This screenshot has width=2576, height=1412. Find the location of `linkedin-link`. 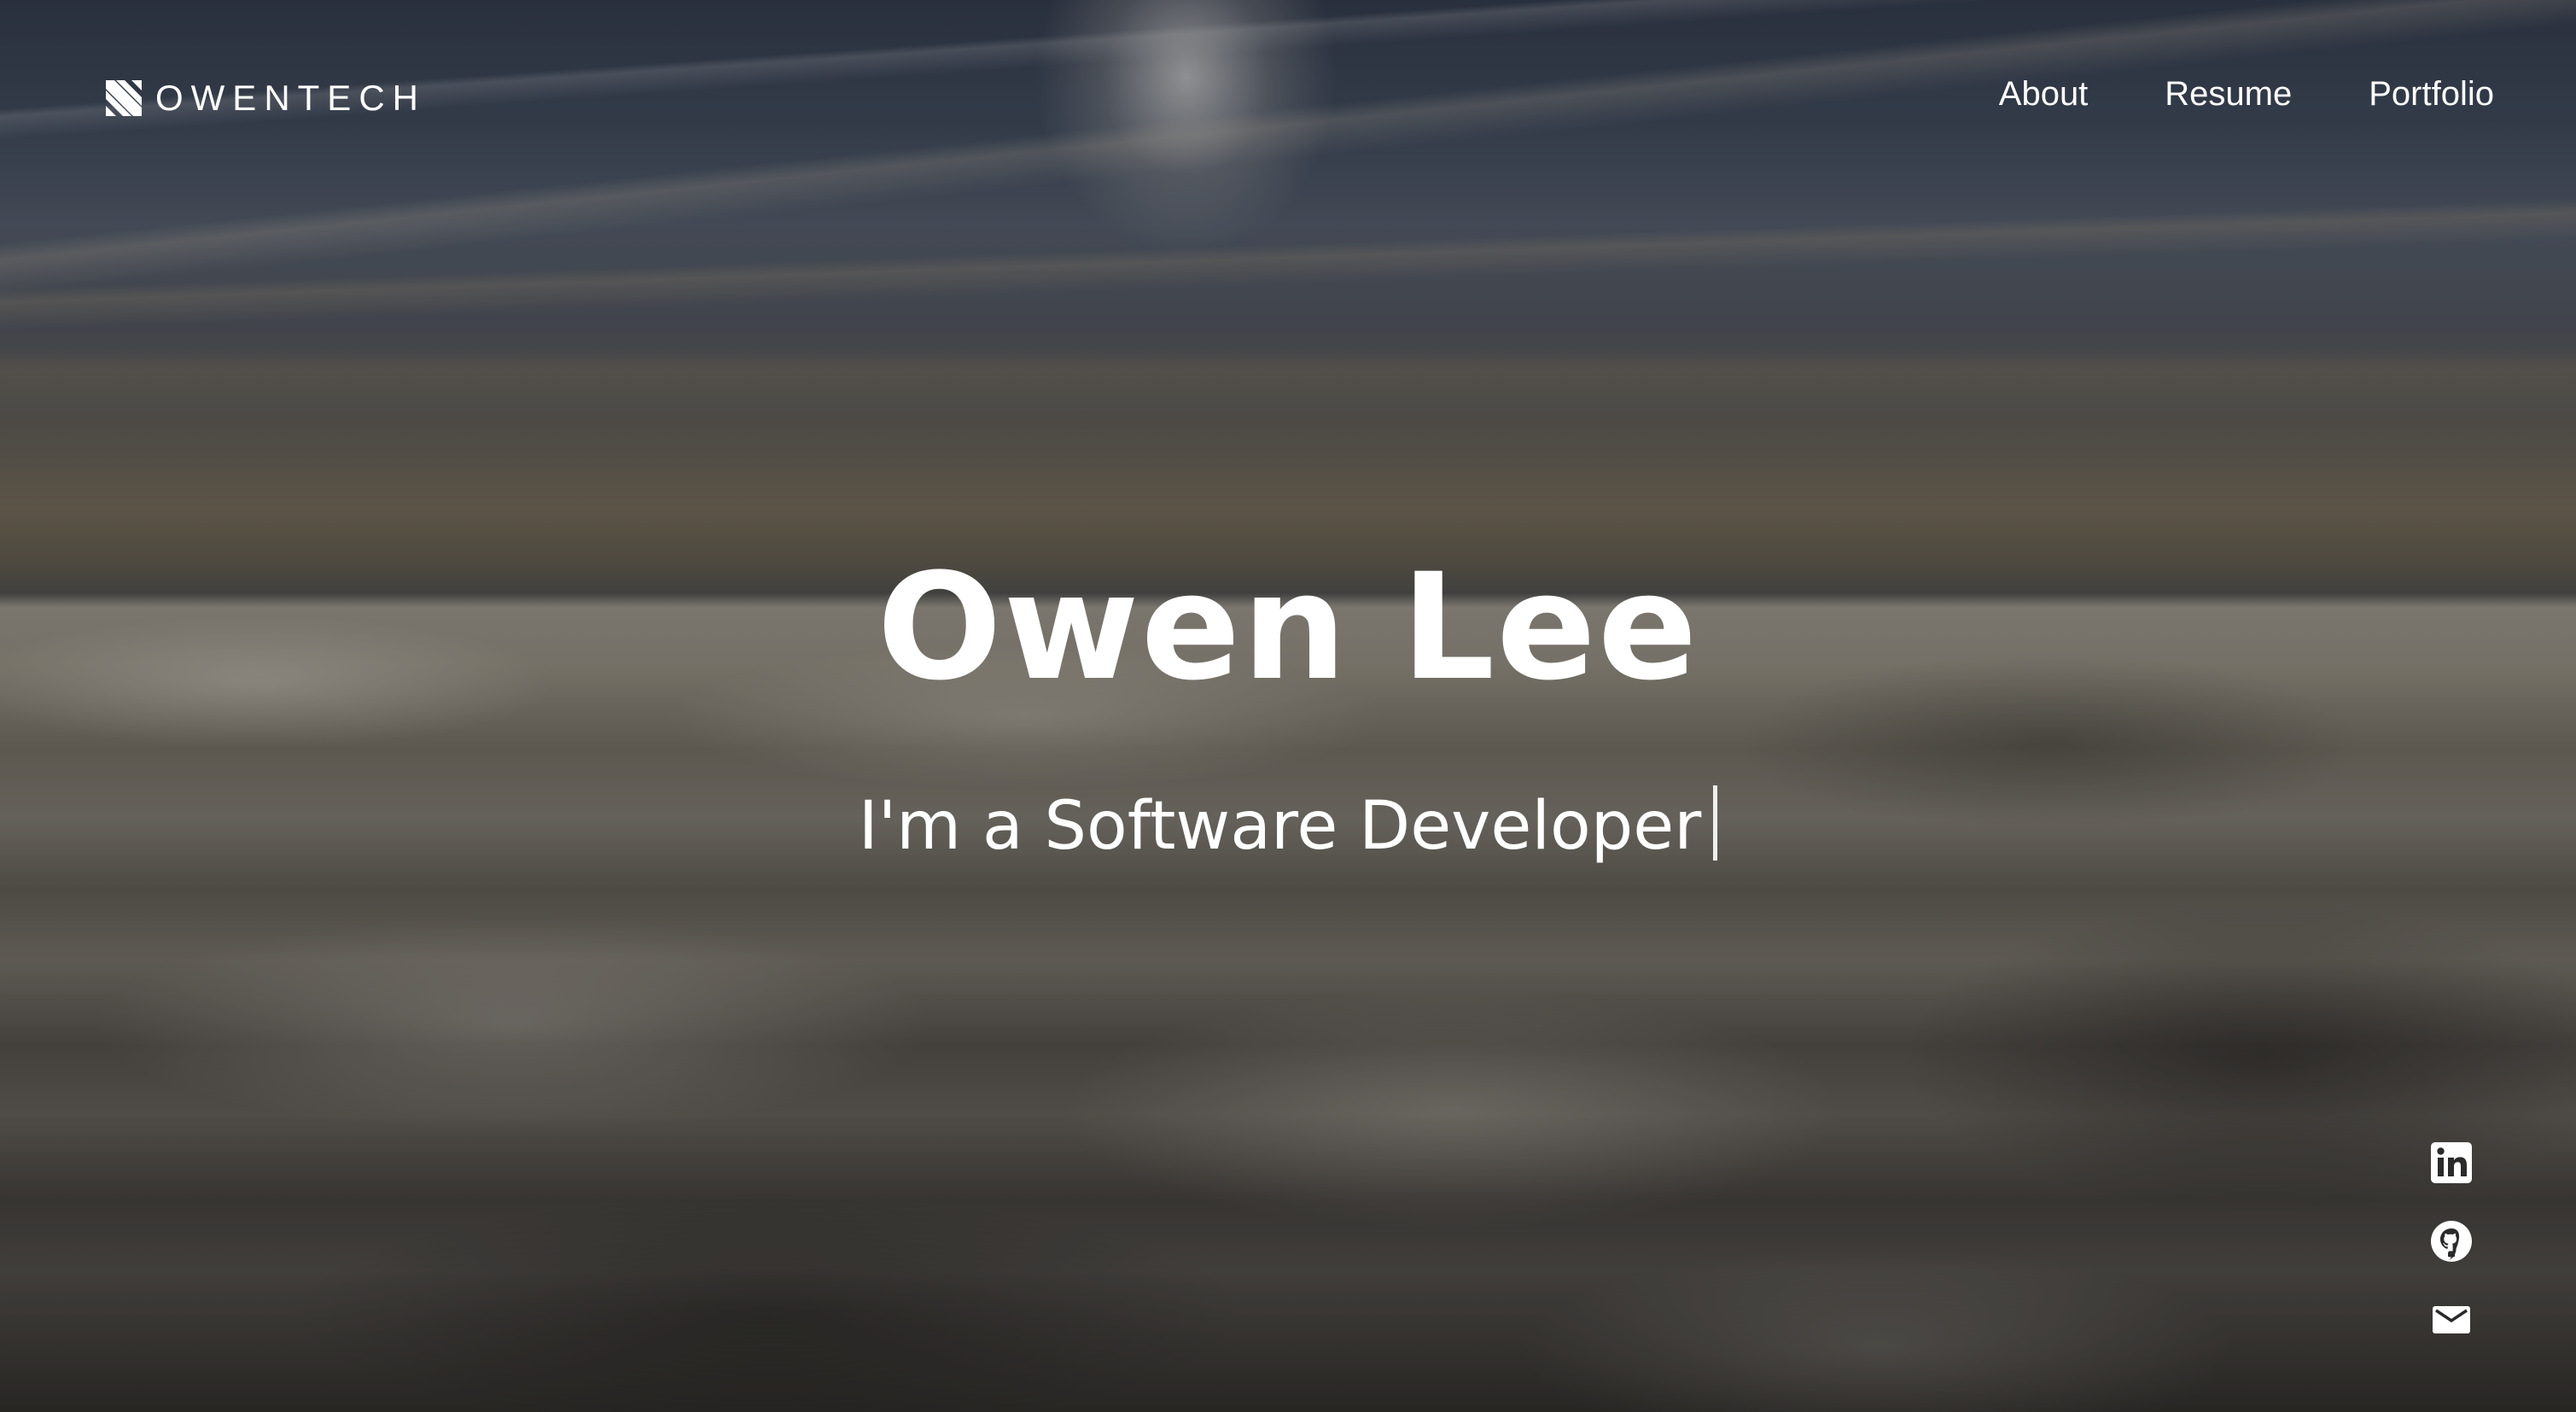

linkedin-link is located at coordinates (2451, 1163).